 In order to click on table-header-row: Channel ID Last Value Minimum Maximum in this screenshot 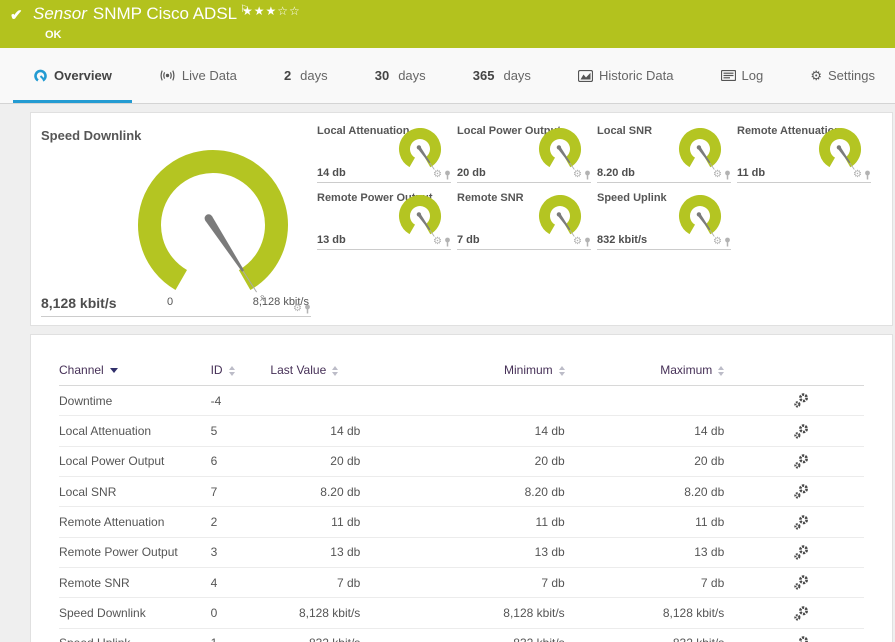, I will do `click(461, 371)`.